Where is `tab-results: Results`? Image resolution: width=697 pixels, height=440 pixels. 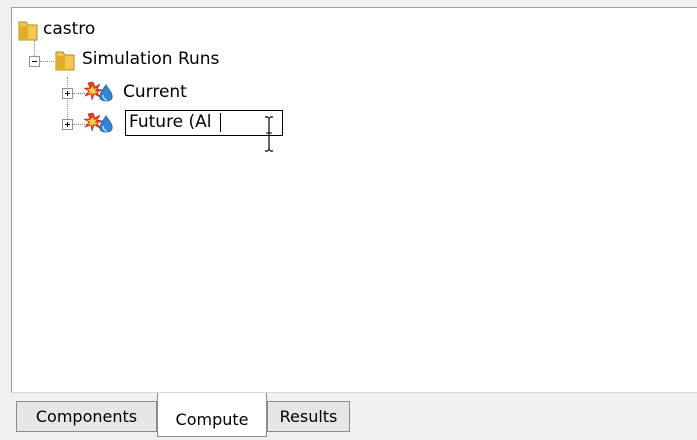 tab-results: Results is located at coordinates (308, 416).